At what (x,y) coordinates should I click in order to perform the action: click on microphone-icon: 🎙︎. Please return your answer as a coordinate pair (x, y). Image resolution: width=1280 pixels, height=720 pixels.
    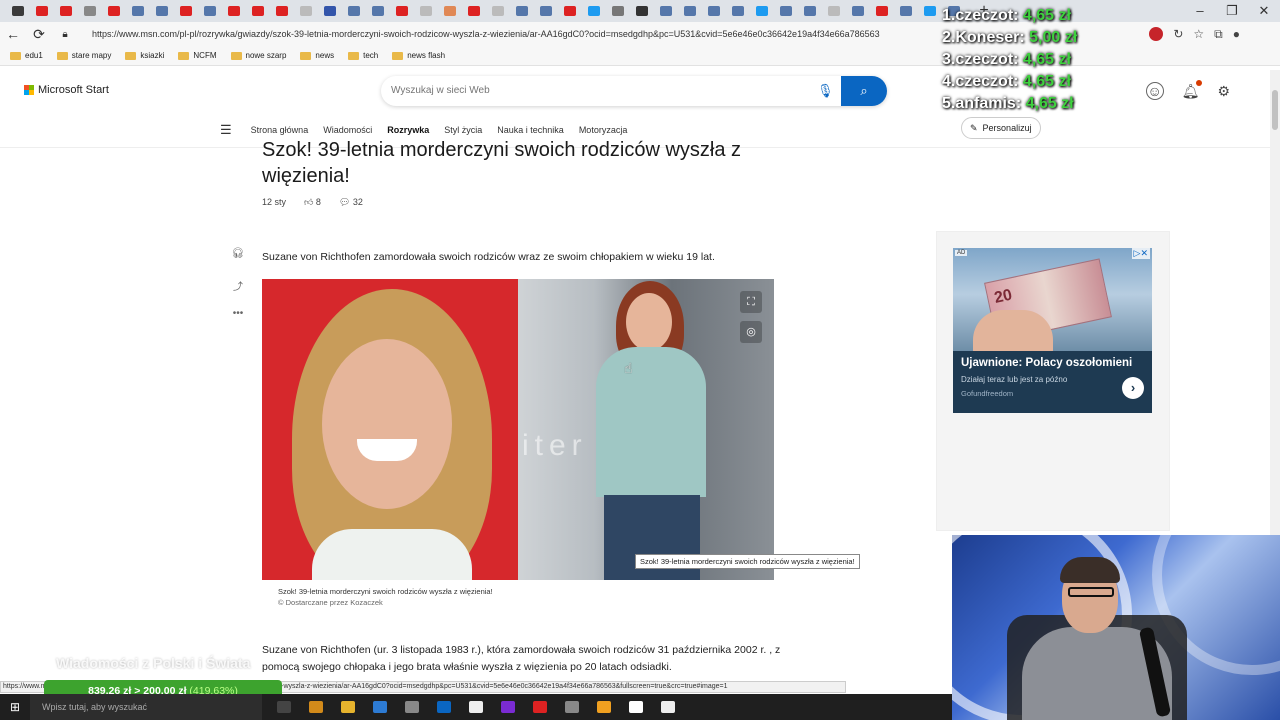
    Looking at the image, I should click on (825, 91).